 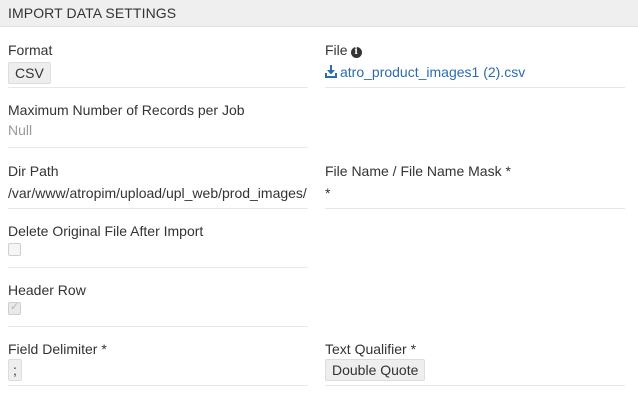 What do you see at coordinates (418, 171) in the screenshot?
I see `file-name-mask-label: File Name / File Name Mask *` at bounding box center [418, 171].